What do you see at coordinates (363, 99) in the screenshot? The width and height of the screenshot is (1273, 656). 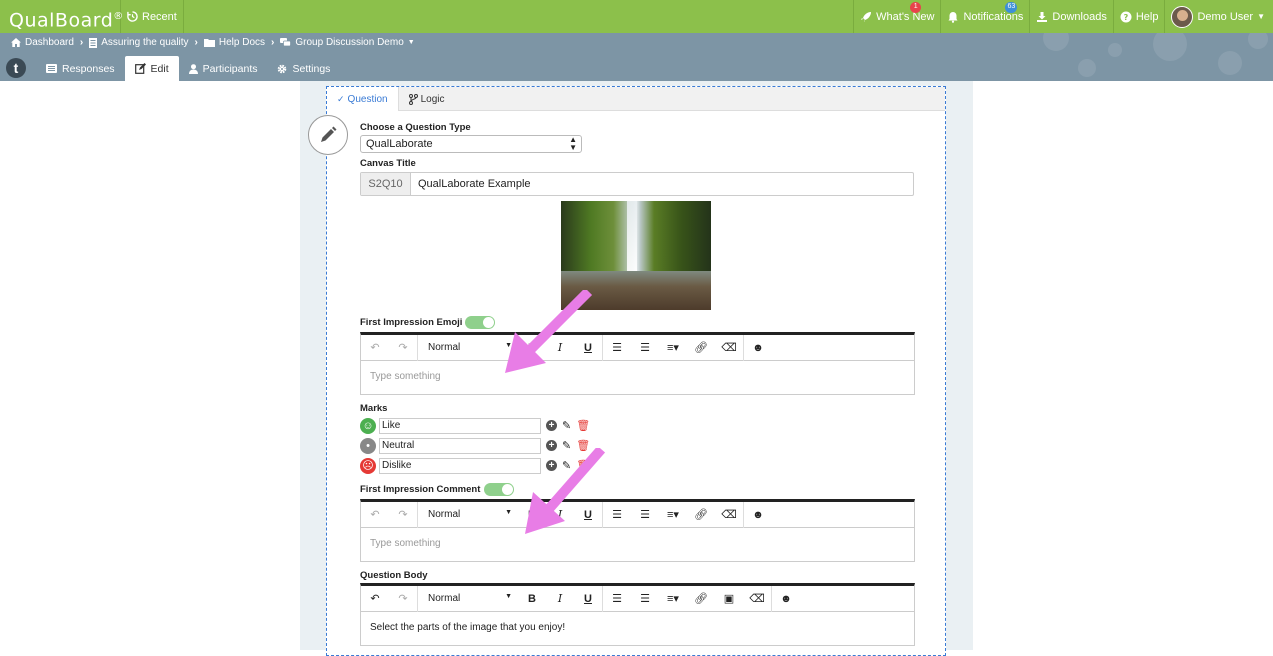 I see `tab-question: ✓ Question` at bounding box center [363, 99].